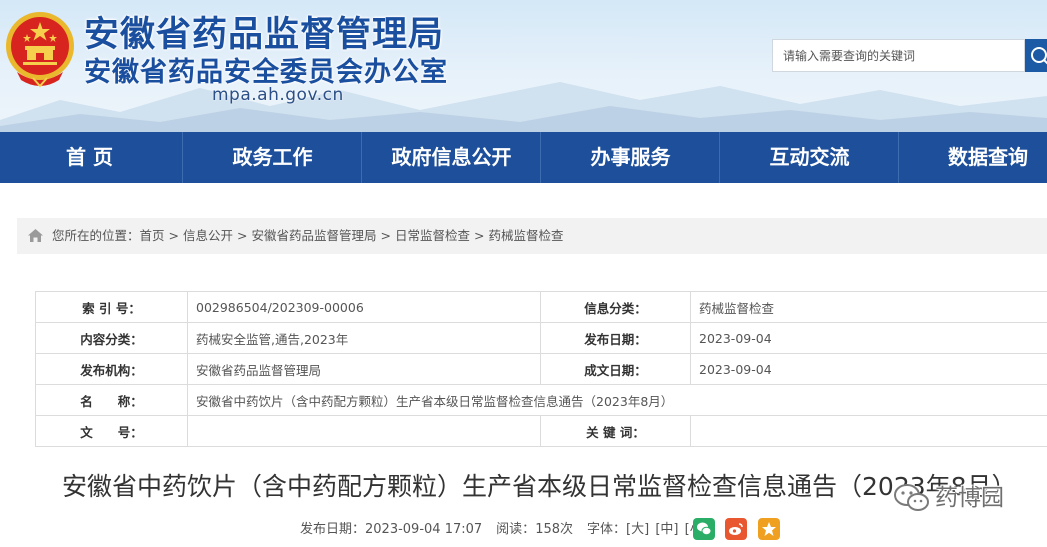 The height and width of the screenshot is (547, 1047). What do you see at coordinates (333, 529) in the screenshot?
I see `publish-label: 发布日期：` at bounding box center [333, 529].